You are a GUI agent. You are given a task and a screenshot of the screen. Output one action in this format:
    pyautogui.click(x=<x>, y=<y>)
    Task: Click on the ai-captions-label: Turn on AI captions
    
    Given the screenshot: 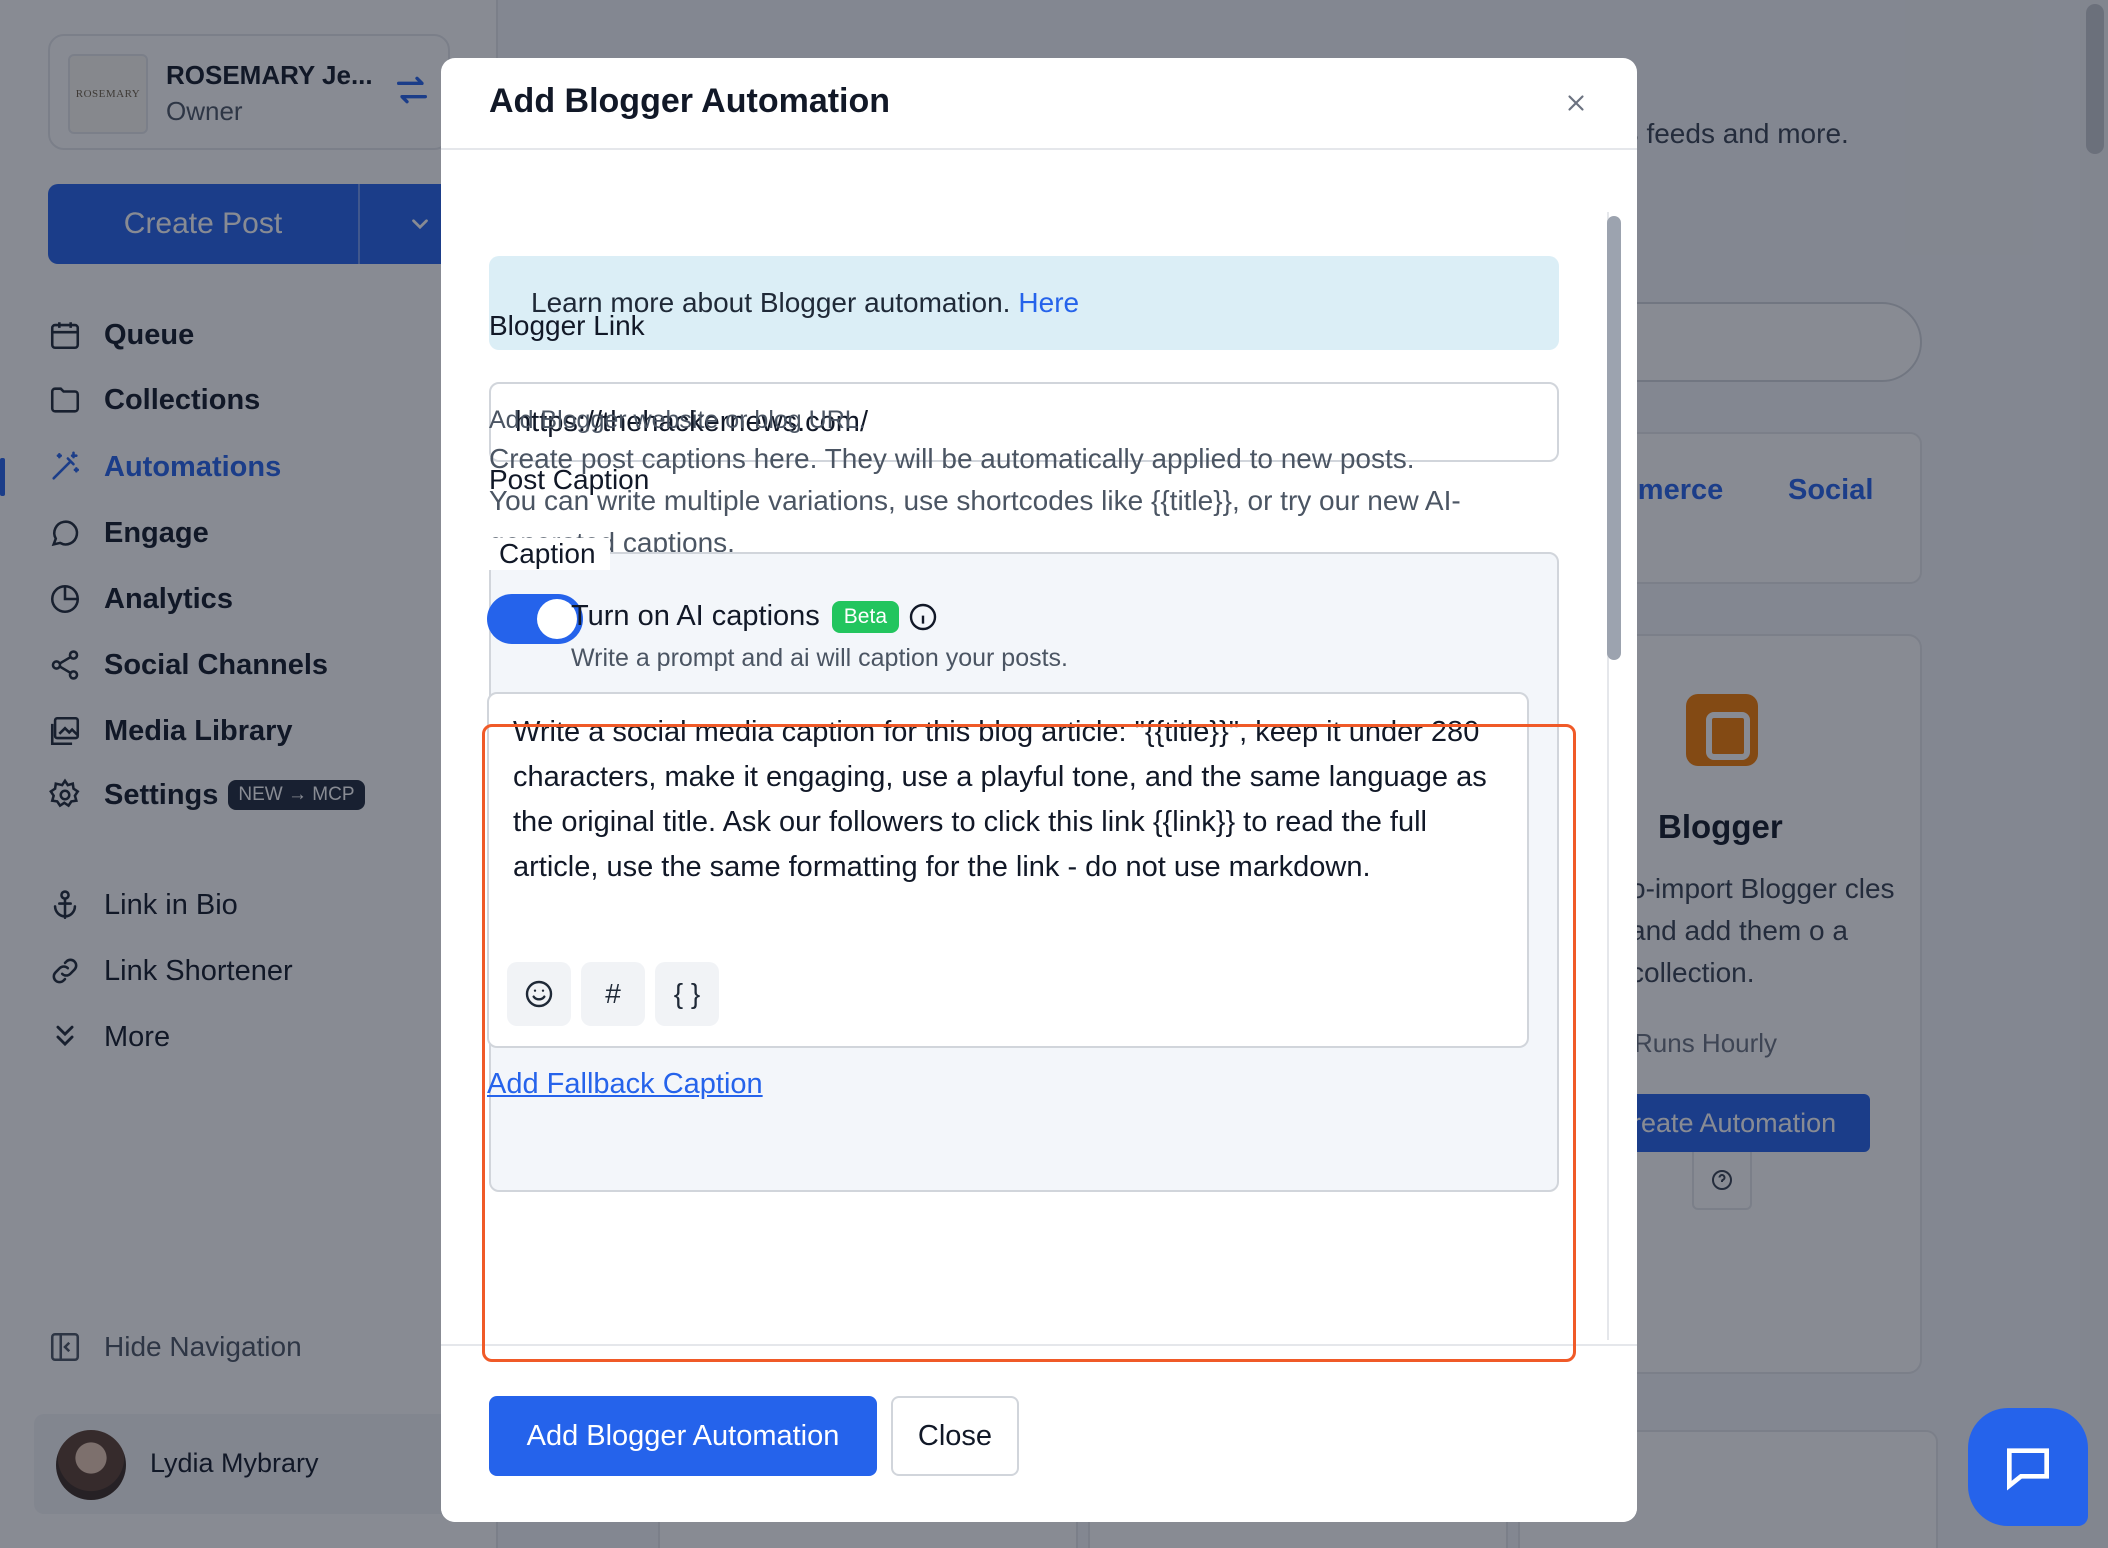 What is the action you would take?
    pyautogui.click(x=695, y=616)
    